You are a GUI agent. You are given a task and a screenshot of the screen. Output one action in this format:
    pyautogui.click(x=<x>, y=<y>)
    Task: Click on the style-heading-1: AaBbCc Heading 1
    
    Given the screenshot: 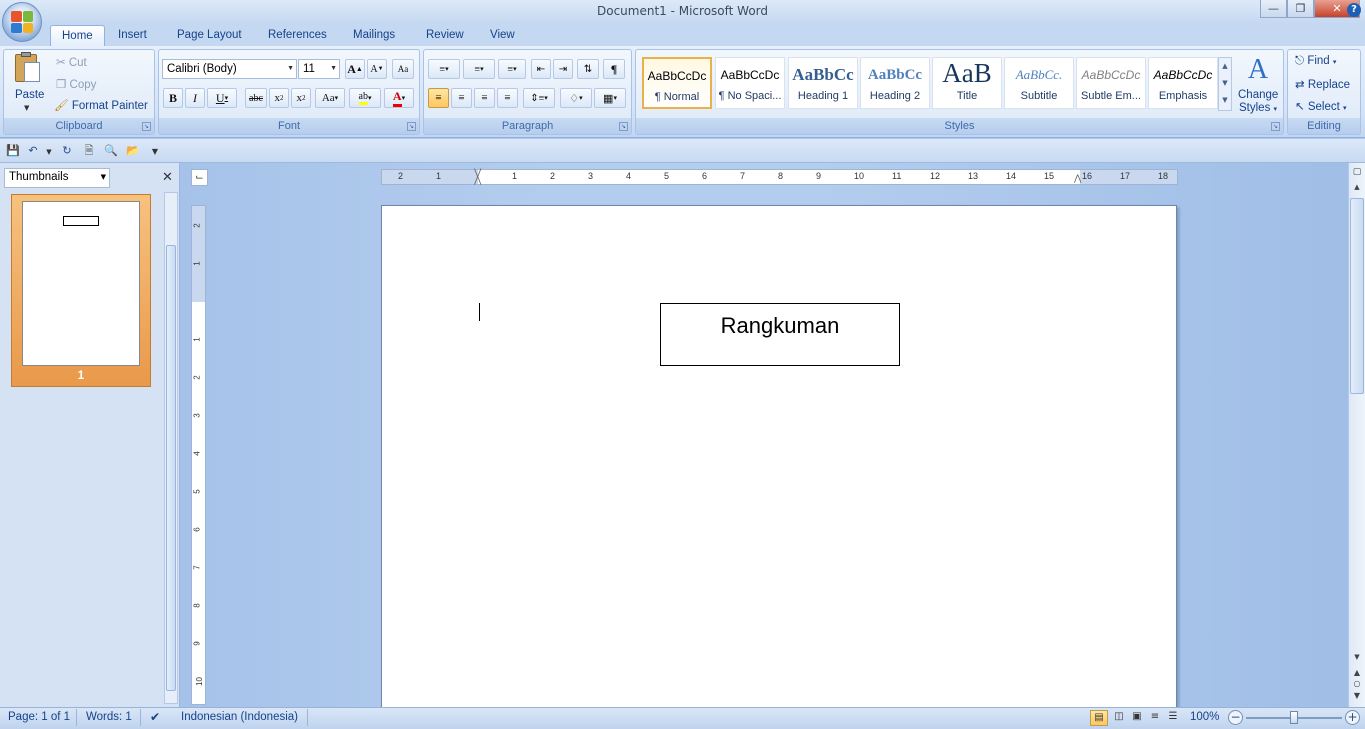 What is the action you would take?
    pyautogui.click(x=823, y=83)
    